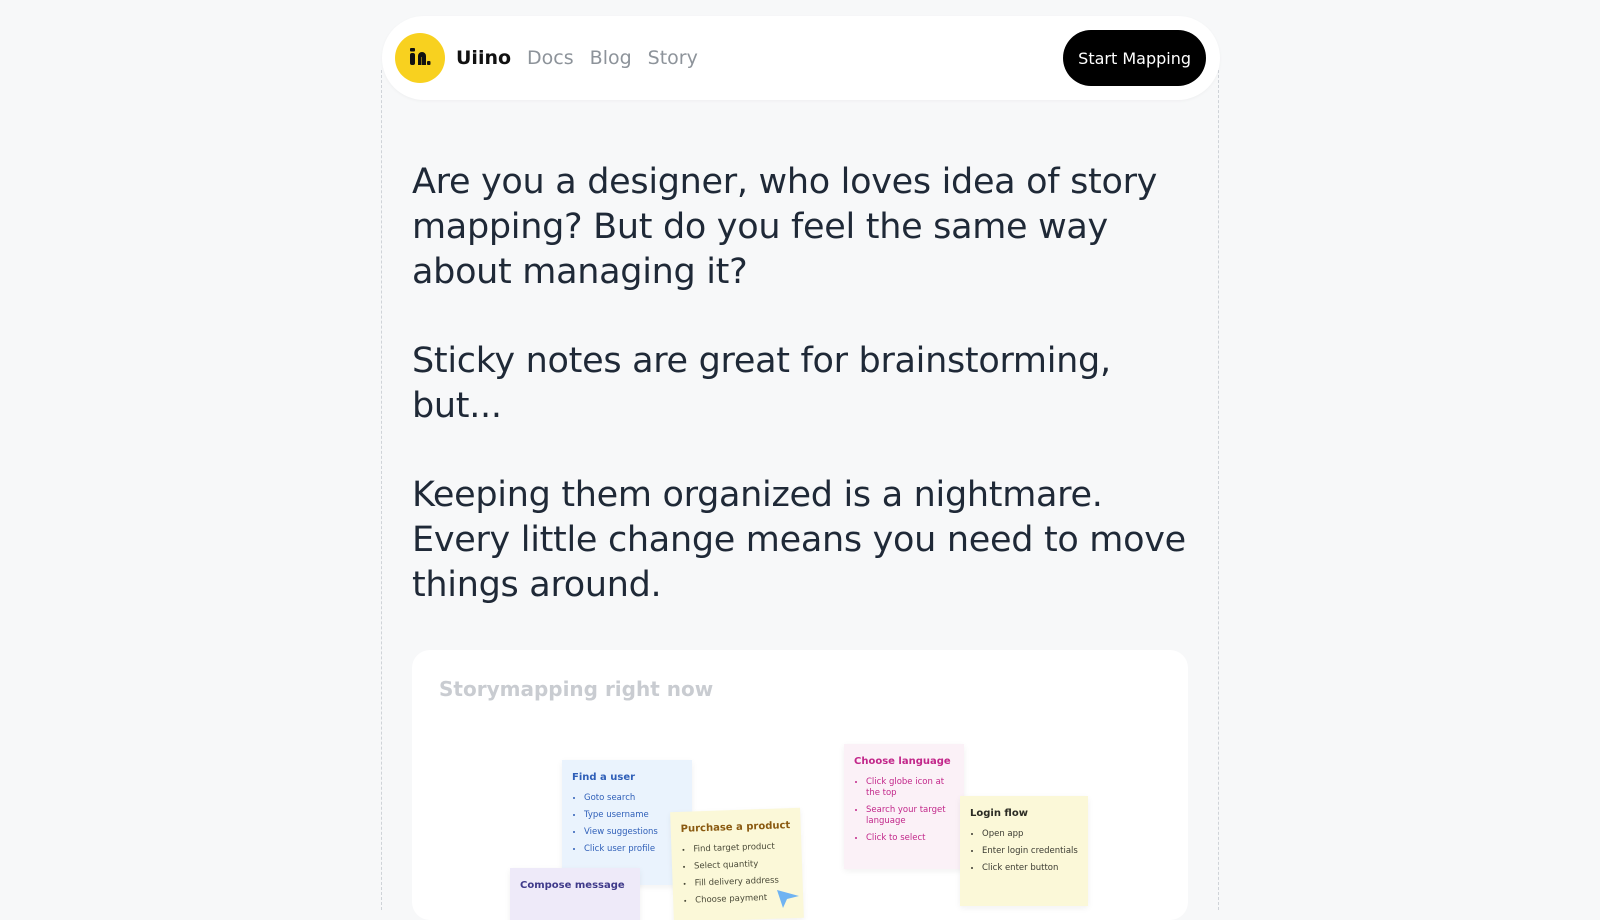  Describe the element at coordinates (801, 58) in the screenshot. I see `top-navbar: Uiino Docs Blog Story Start Mapping` at that location.